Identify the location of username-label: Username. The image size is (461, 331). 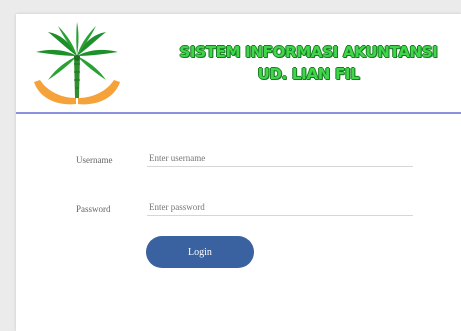
(94, 160).